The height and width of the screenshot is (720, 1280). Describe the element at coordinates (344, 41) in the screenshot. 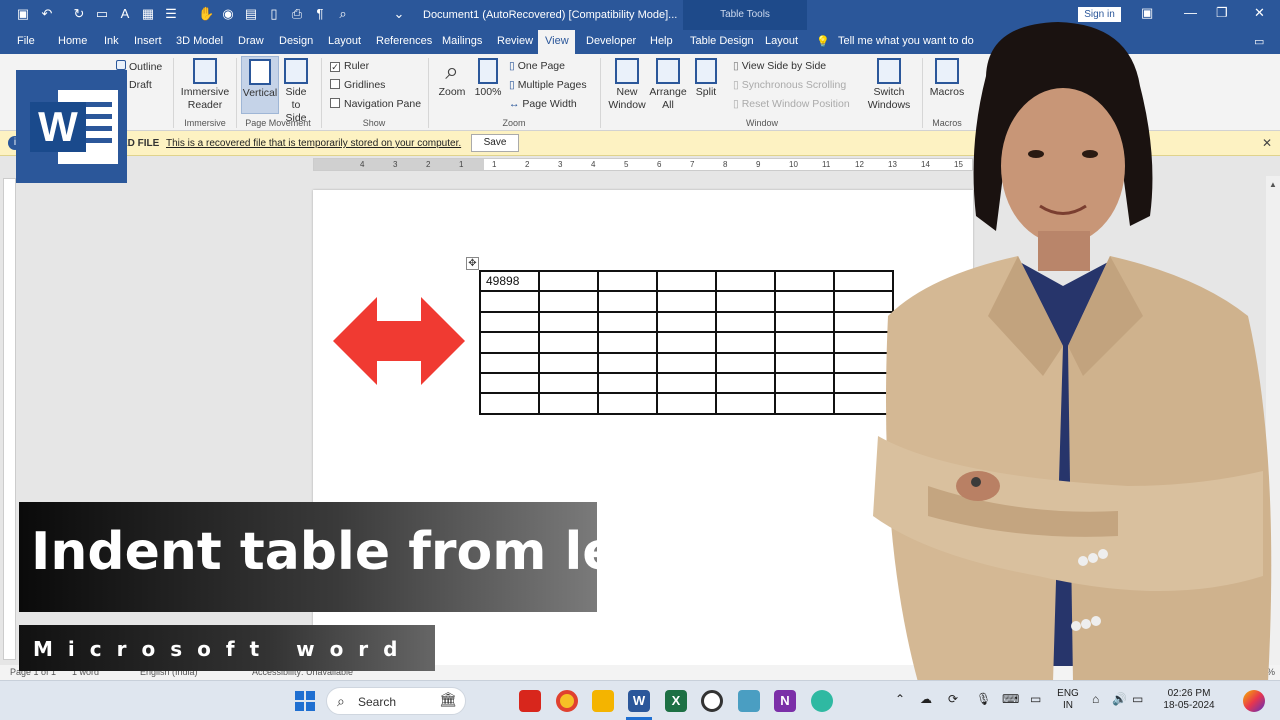

I see `tab-layout: Layout` at that location.